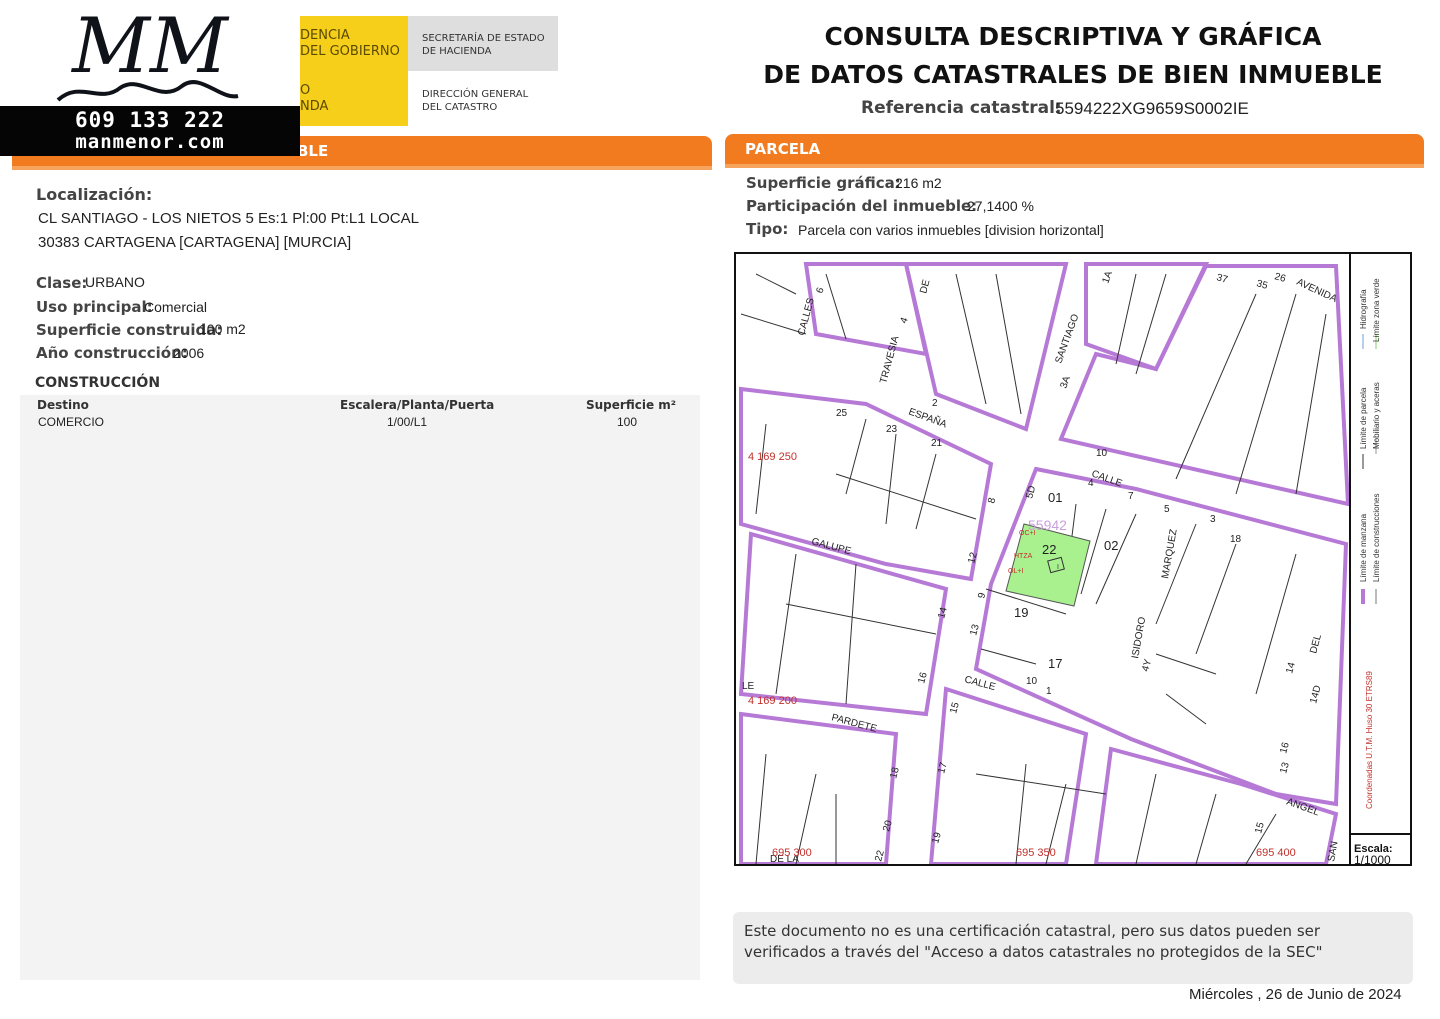 Image resolution: width=1440 pixels, height=1019 pixels. I want to click on cell-escalera: 1/00/L1, so click(407, 422).